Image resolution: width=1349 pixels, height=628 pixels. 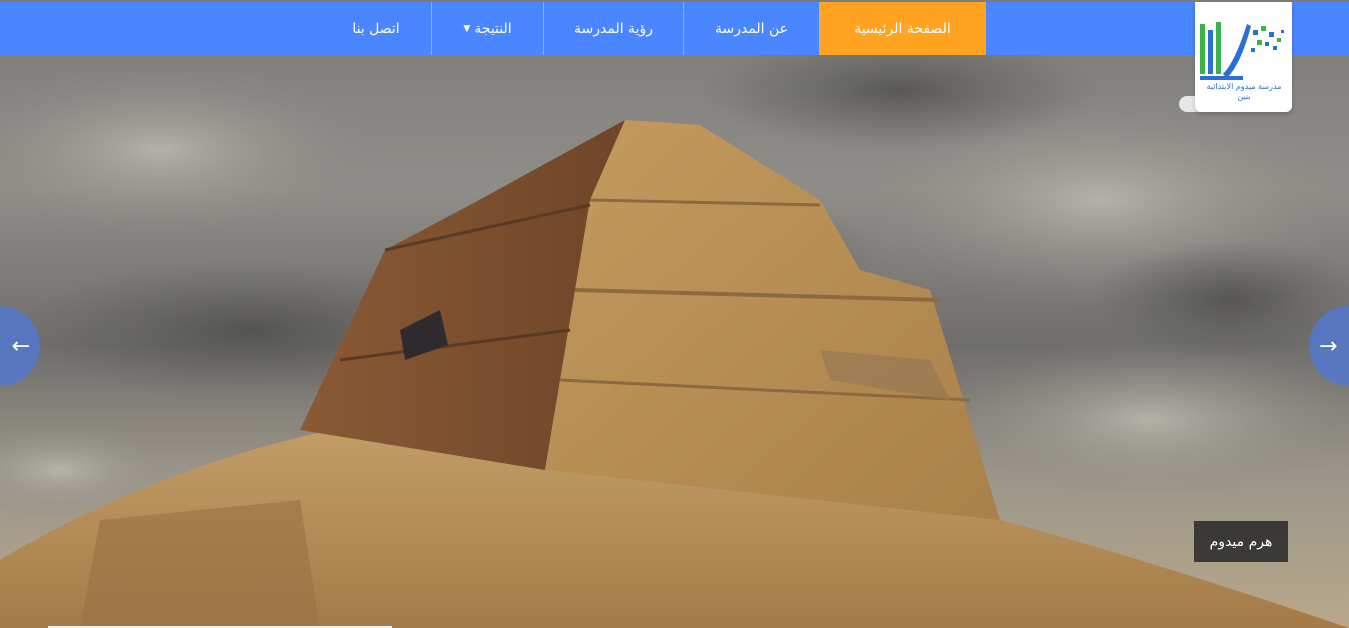 What do you see at coordinates (20, 346) in the screenshot?
I see `arrow-left-icon: ←` at bounding box center [20, 346].